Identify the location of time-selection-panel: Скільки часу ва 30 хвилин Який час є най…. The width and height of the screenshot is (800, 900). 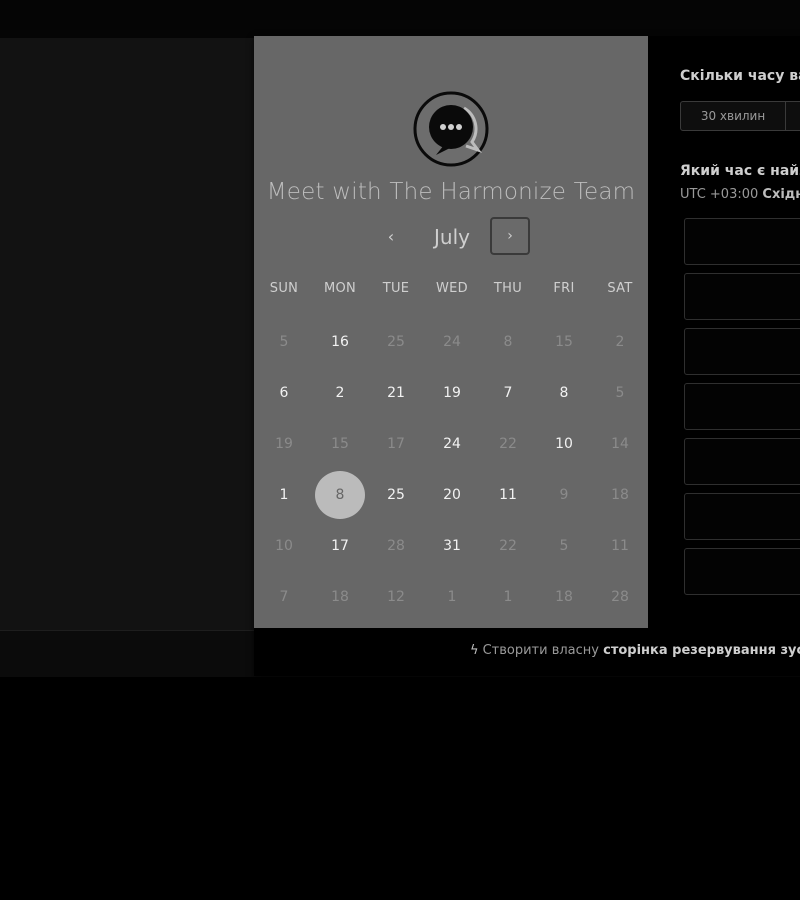
(724, 332).